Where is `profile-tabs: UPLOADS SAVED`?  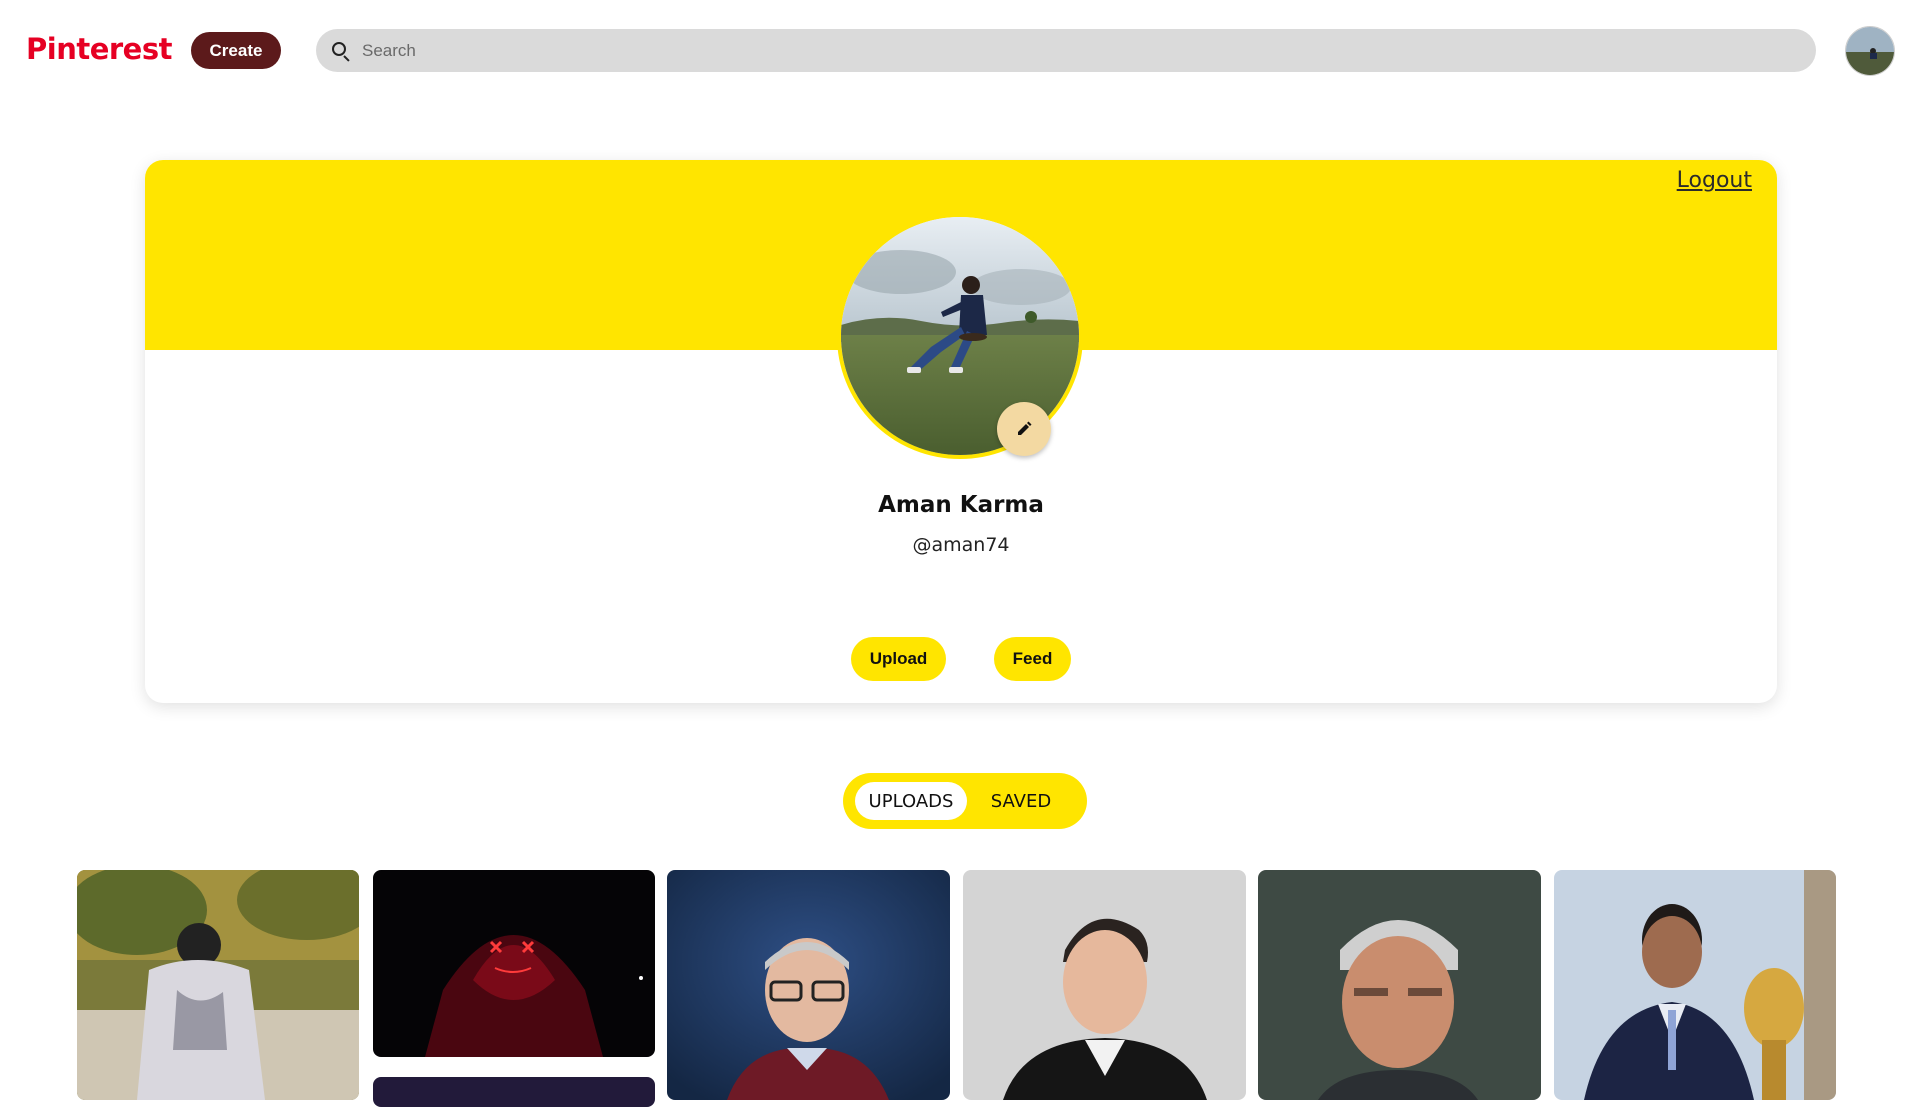 profile-tabs: UPLOADS SAVED is located at coordinates (965, 801).